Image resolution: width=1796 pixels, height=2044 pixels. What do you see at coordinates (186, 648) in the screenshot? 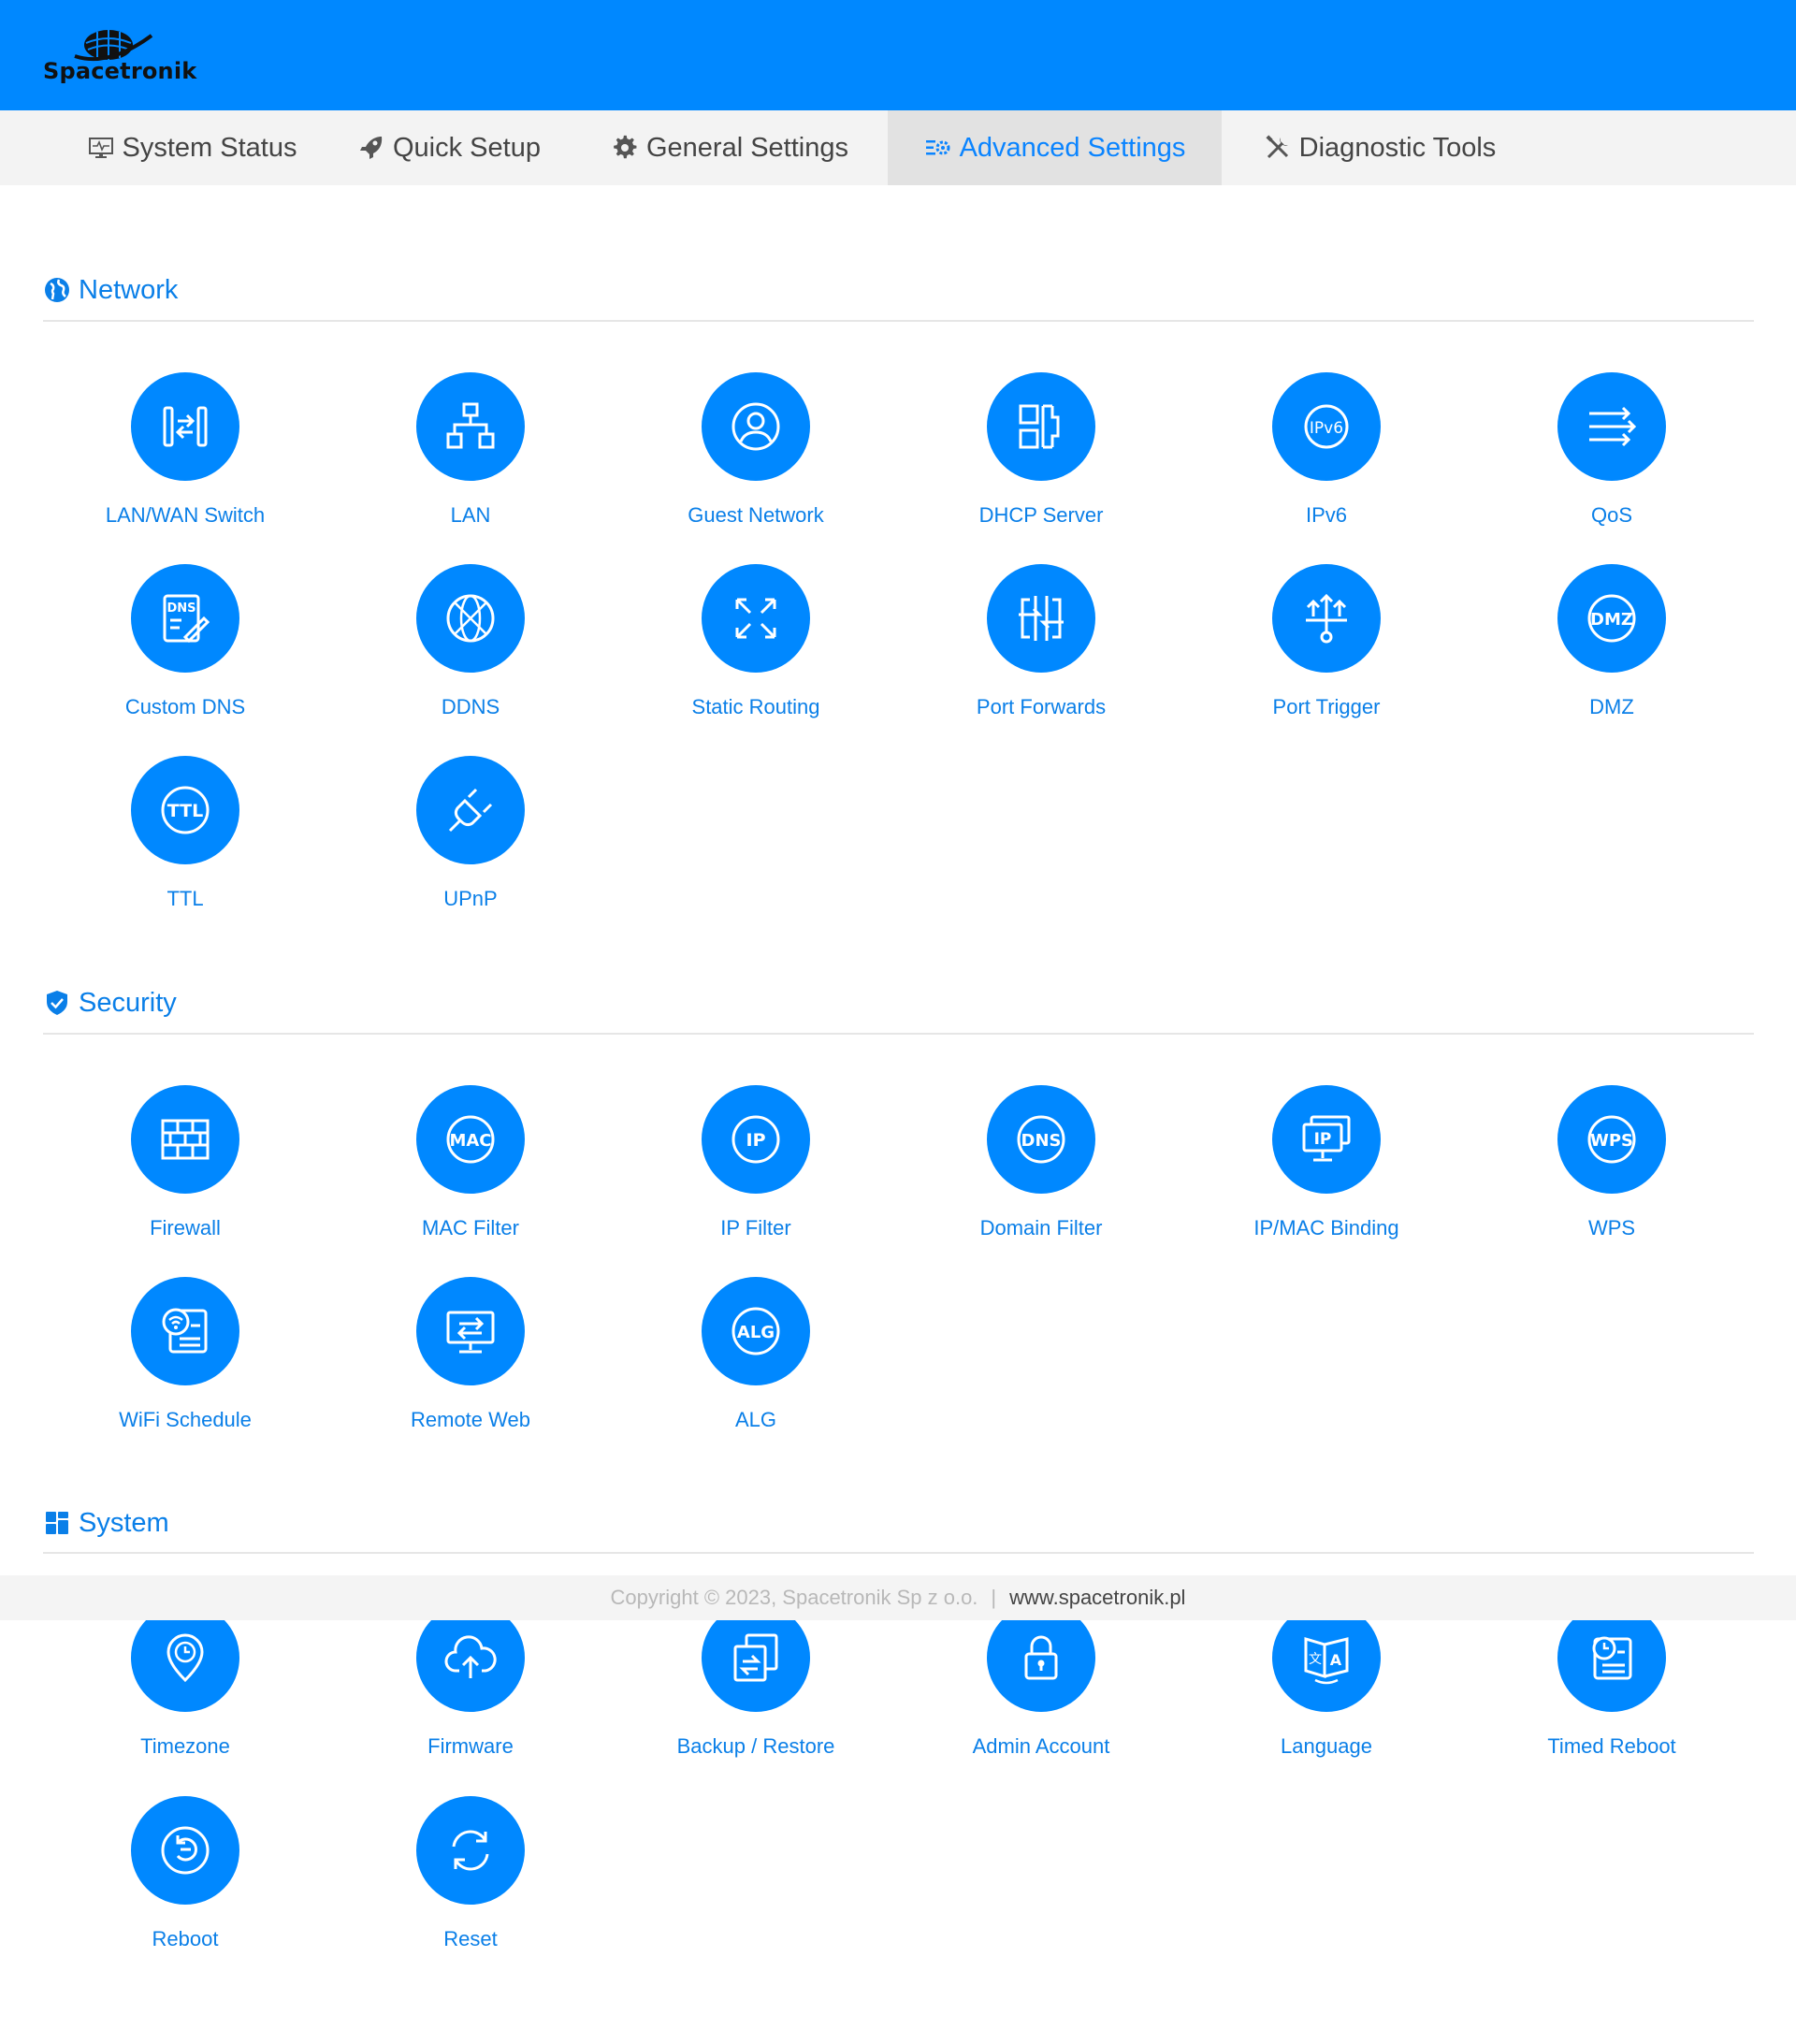
I see `tile-custom-dns: DNS Custom DNS` at bounding box center [186, 648].